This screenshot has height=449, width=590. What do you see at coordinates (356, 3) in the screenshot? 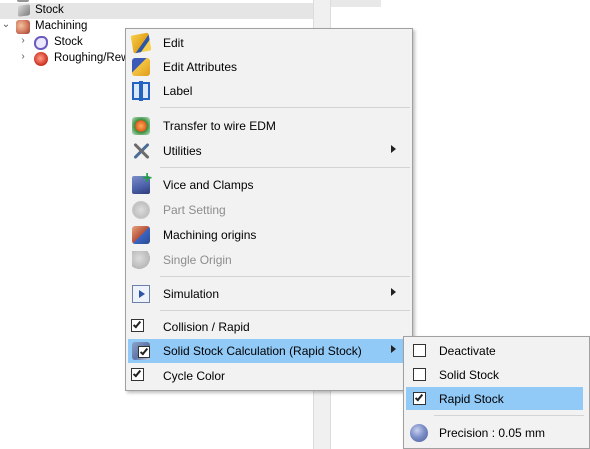
I see `right-panel-header` at bounding box center [356, 3].